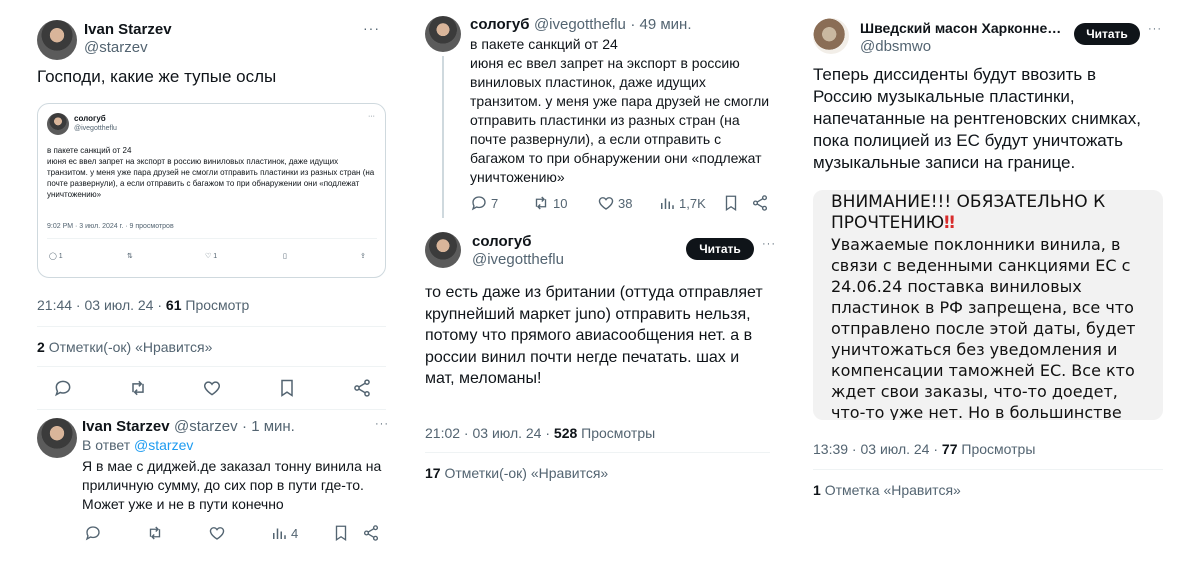 The image size is (1200, 583). I want to click on like-button: 38, so click(614, 203).